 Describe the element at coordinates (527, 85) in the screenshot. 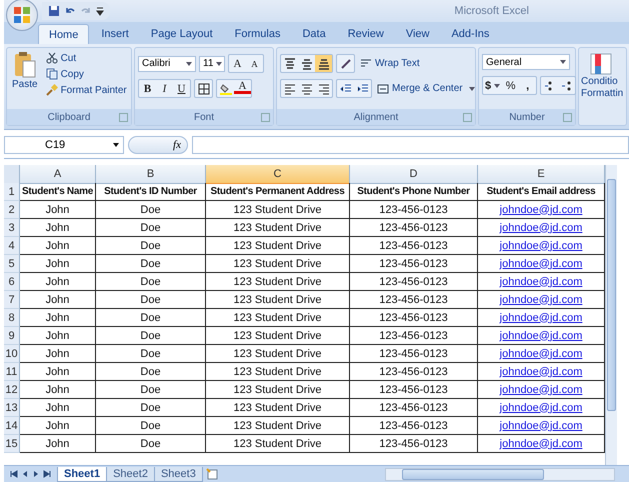

I see `comma-button: ,` at that location.